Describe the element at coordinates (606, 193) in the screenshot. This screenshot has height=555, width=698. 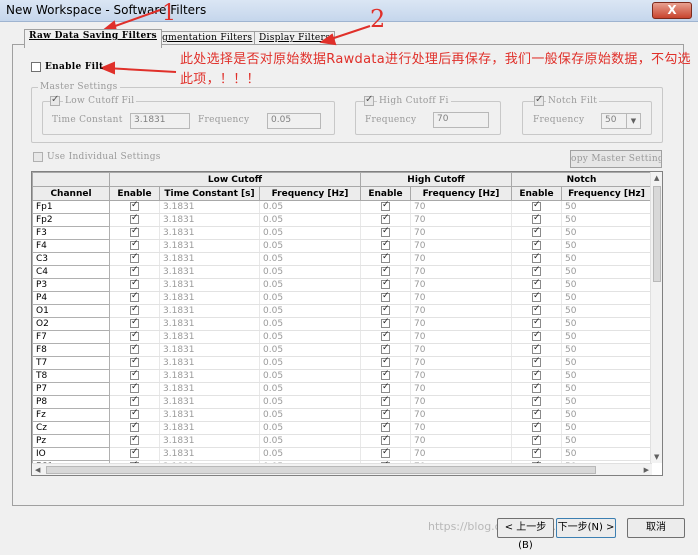
I see `notch-frequency-column-header: Frequency [Hz]` at that location.